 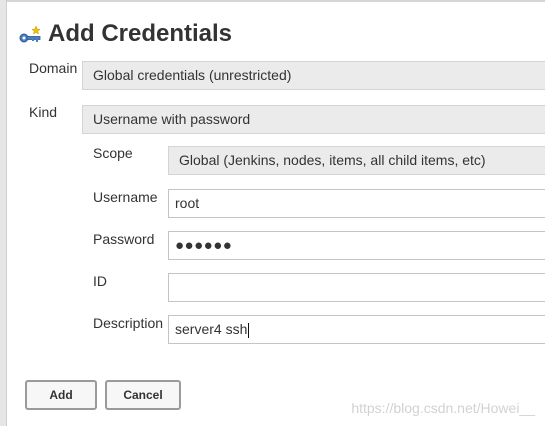 I want to click on domain-label: Domain, so click(x=53, y=68).